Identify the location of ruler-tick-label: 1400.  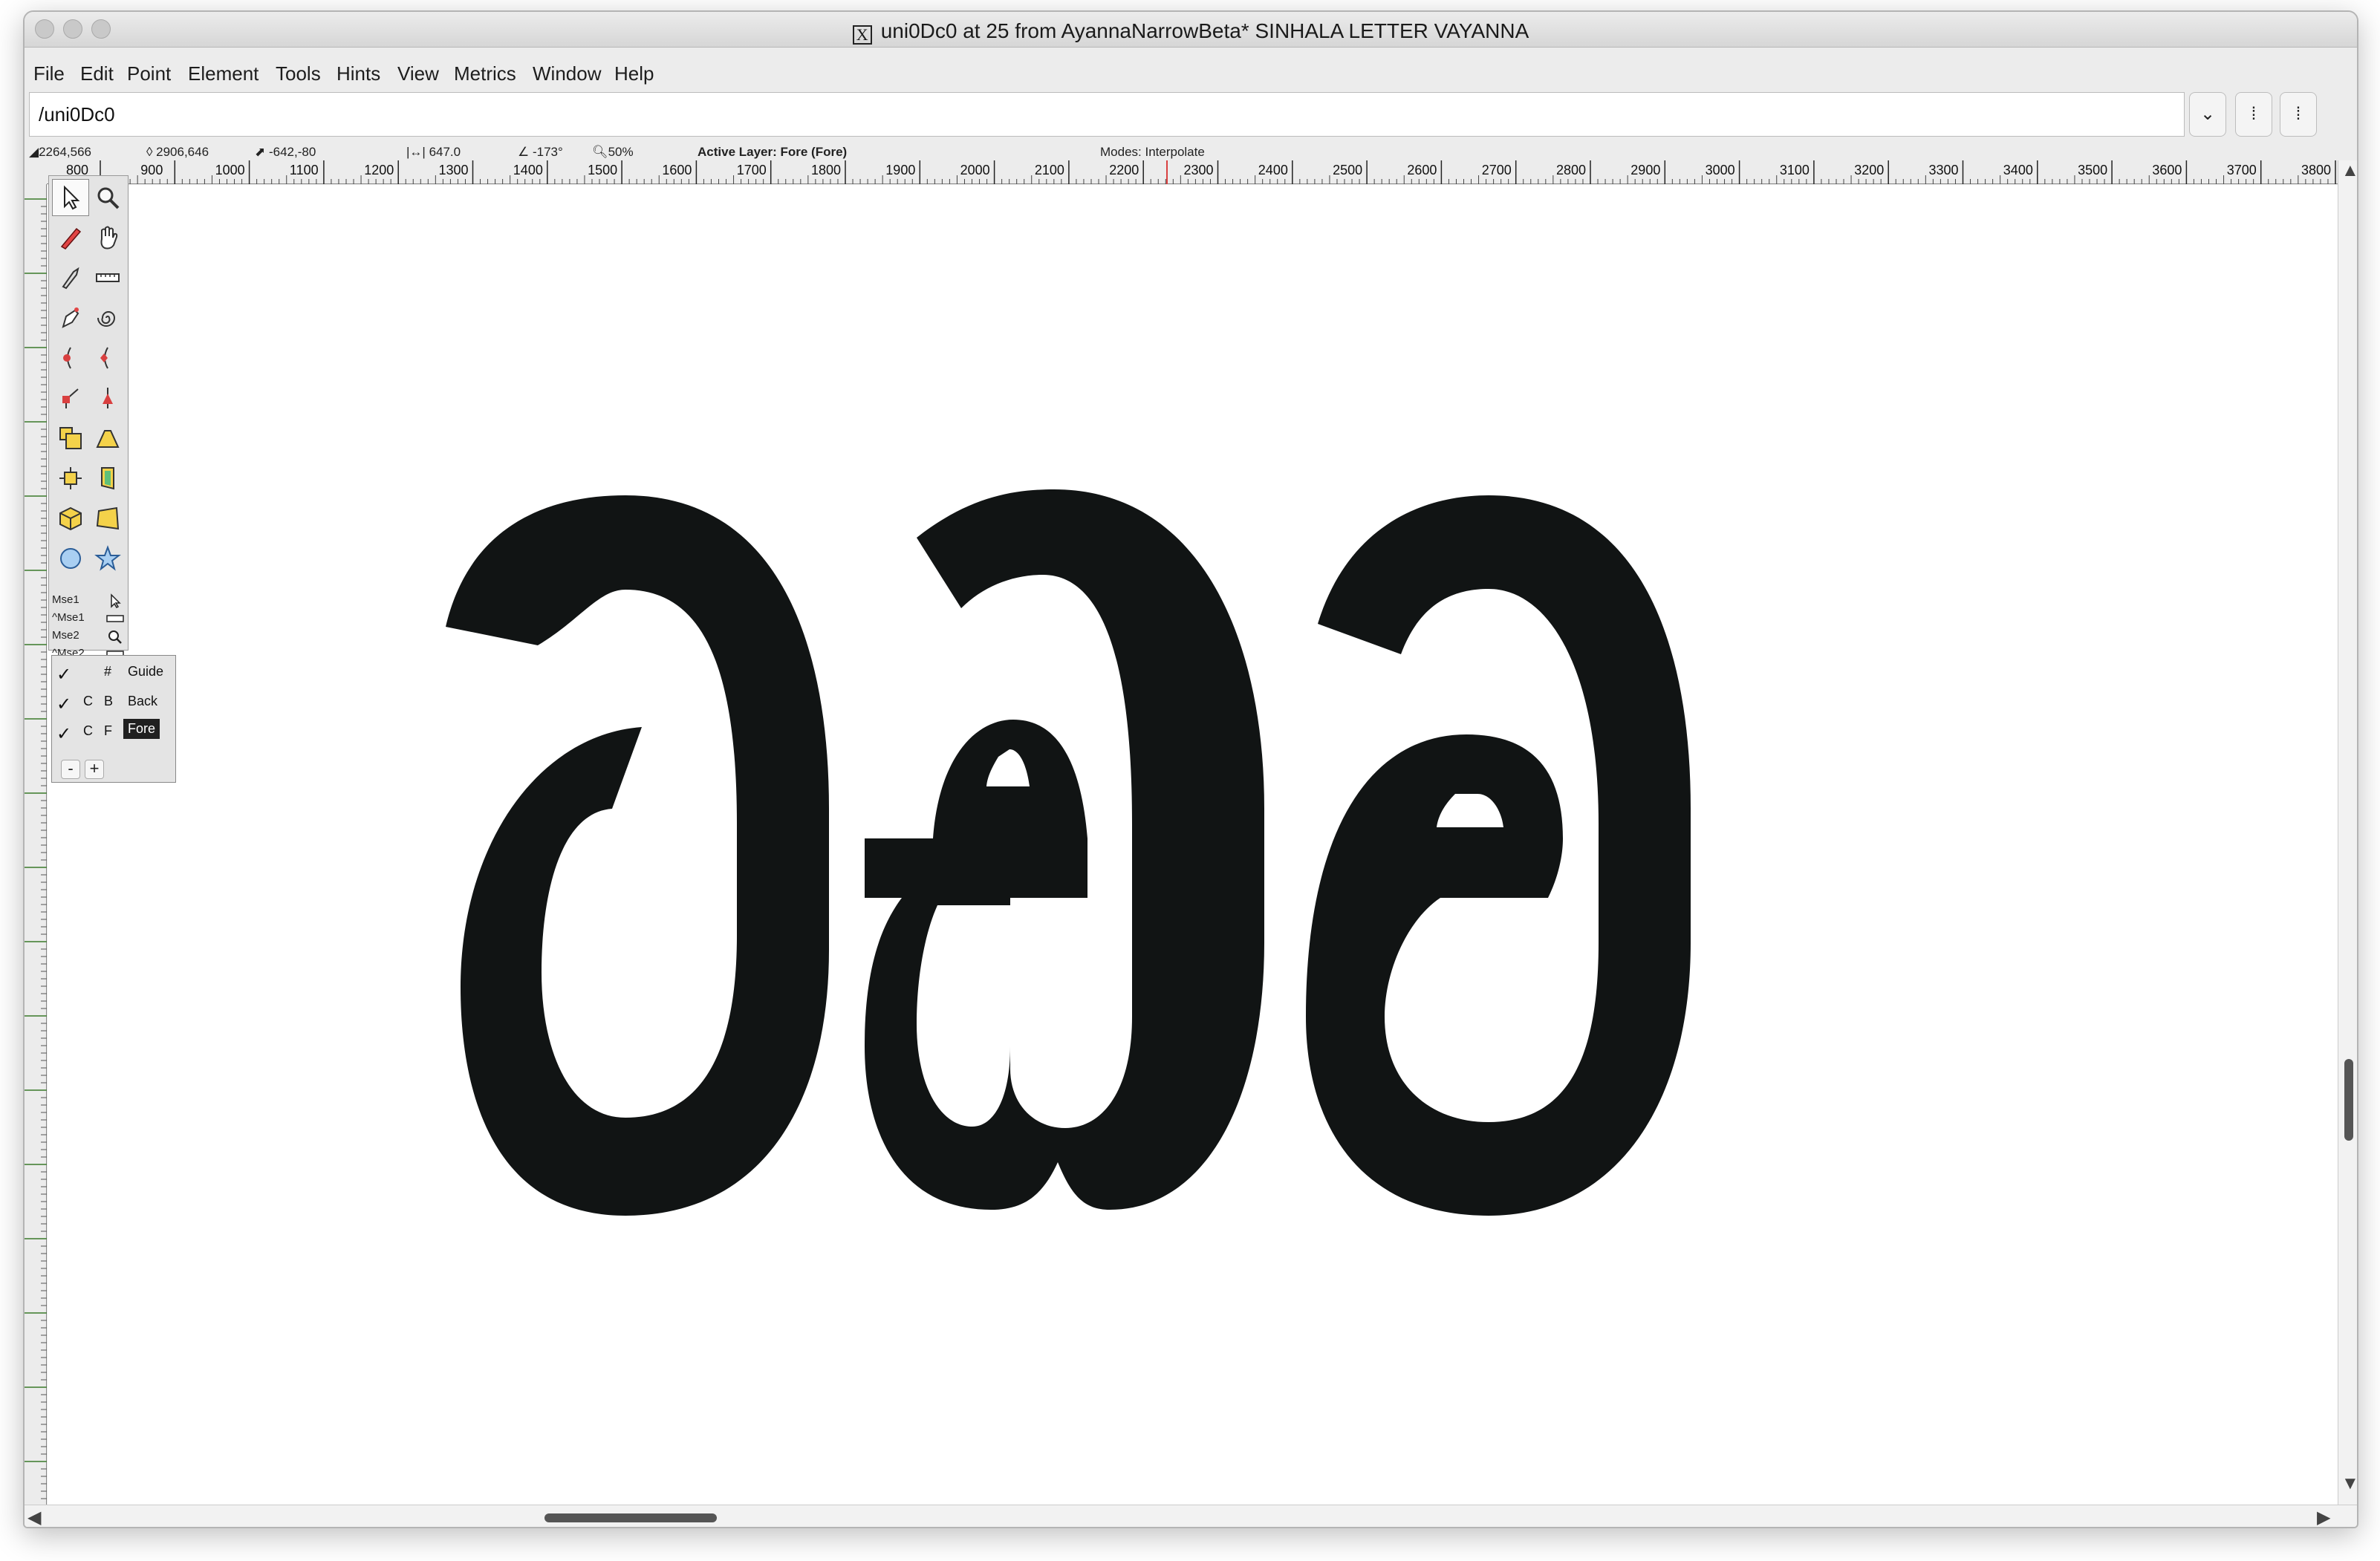
(528, 170).